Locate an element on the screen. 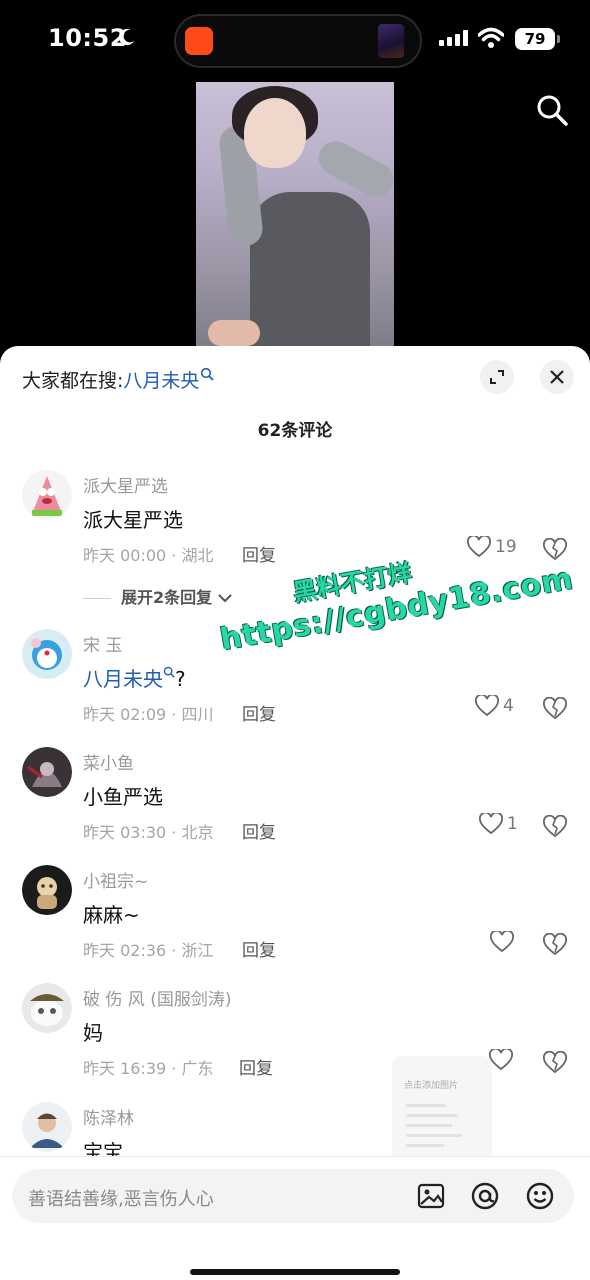  emoji-icon is located at coordinates (540, 1196).